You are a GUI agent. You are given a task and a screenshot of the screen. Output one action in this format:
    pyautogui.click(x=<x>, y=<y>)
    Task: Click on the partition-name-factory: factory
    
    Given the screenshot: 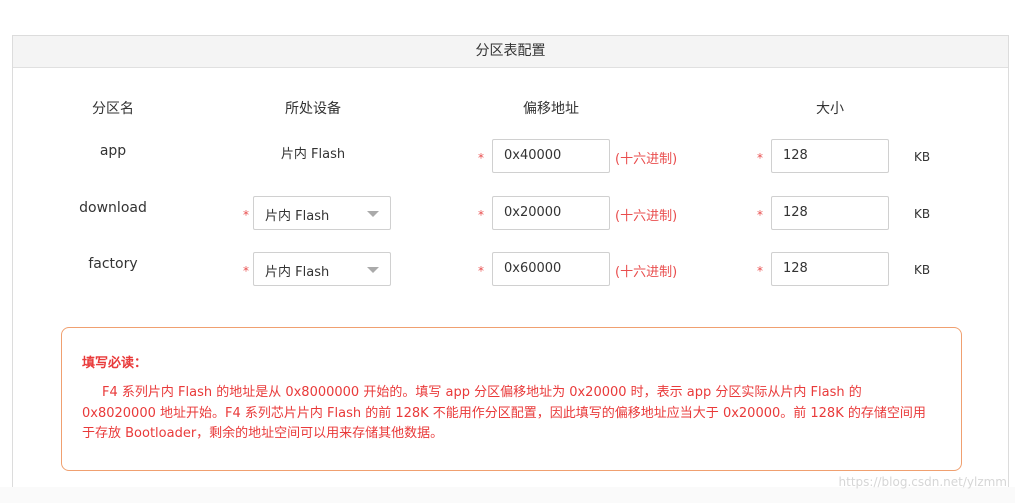 What is the action you would take?
    pyautogui.click(x=113, y=264)
    